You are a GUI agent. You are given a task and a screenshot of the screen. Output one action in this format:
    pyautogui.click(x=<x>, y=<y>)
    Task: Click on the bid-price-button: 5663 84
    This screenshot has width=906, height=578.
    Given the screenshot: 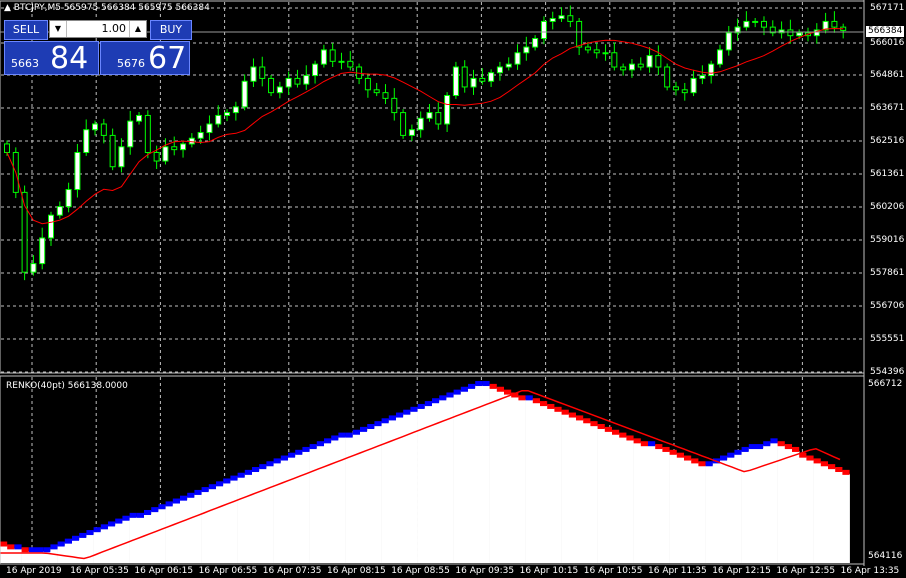 What is the action you would take?
    pyautogui.click(x=51, y=58)
    